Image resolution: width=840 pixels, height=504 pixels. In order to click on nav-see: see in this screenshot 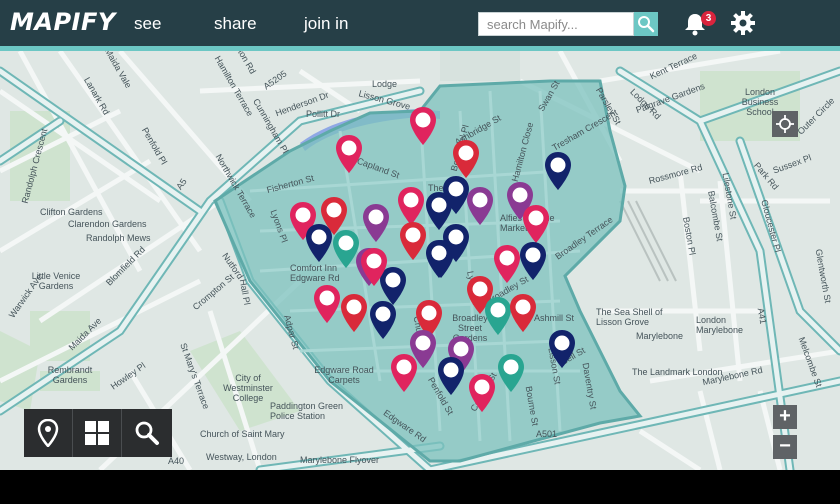, I will do `click(147, 24)`.